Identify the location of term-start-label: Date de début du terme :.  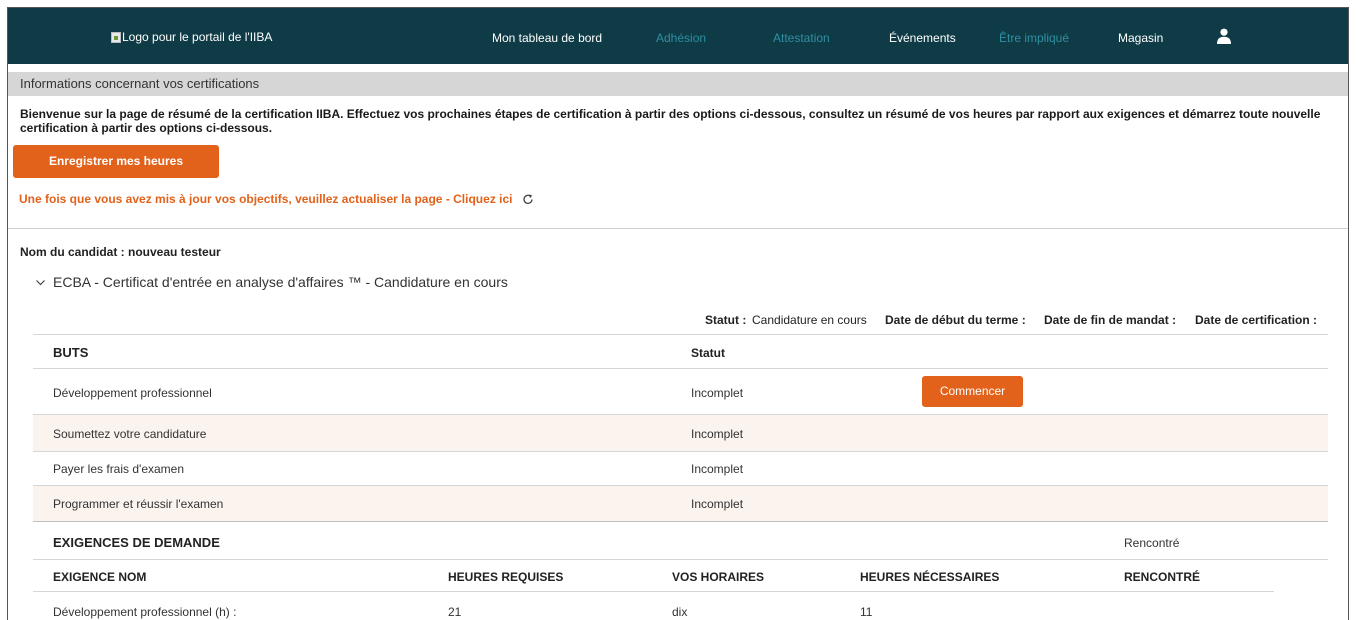
(955, 320).